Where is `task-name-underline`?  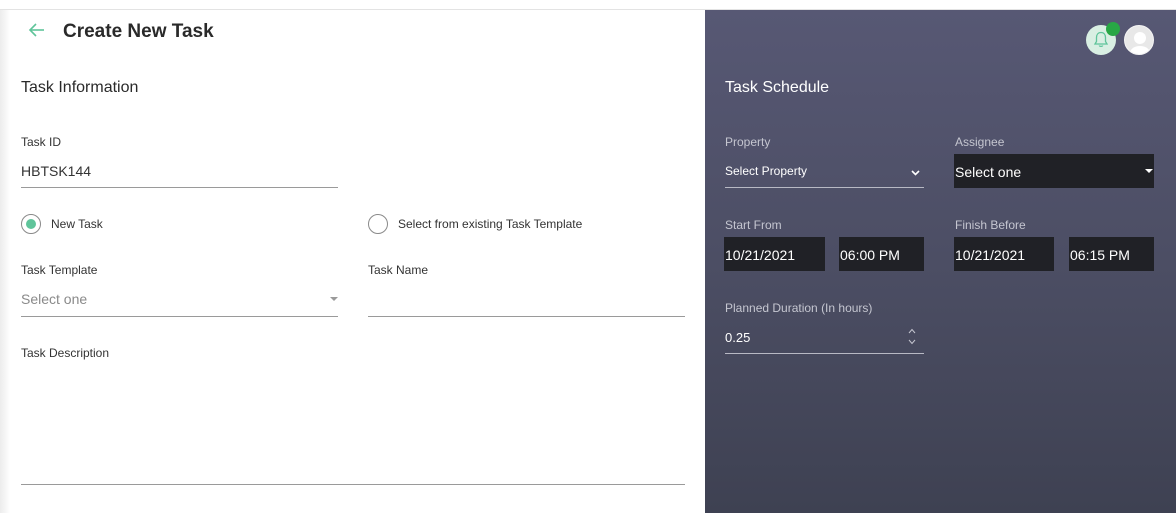
task-name-underline is located at coordinates (526, 316).